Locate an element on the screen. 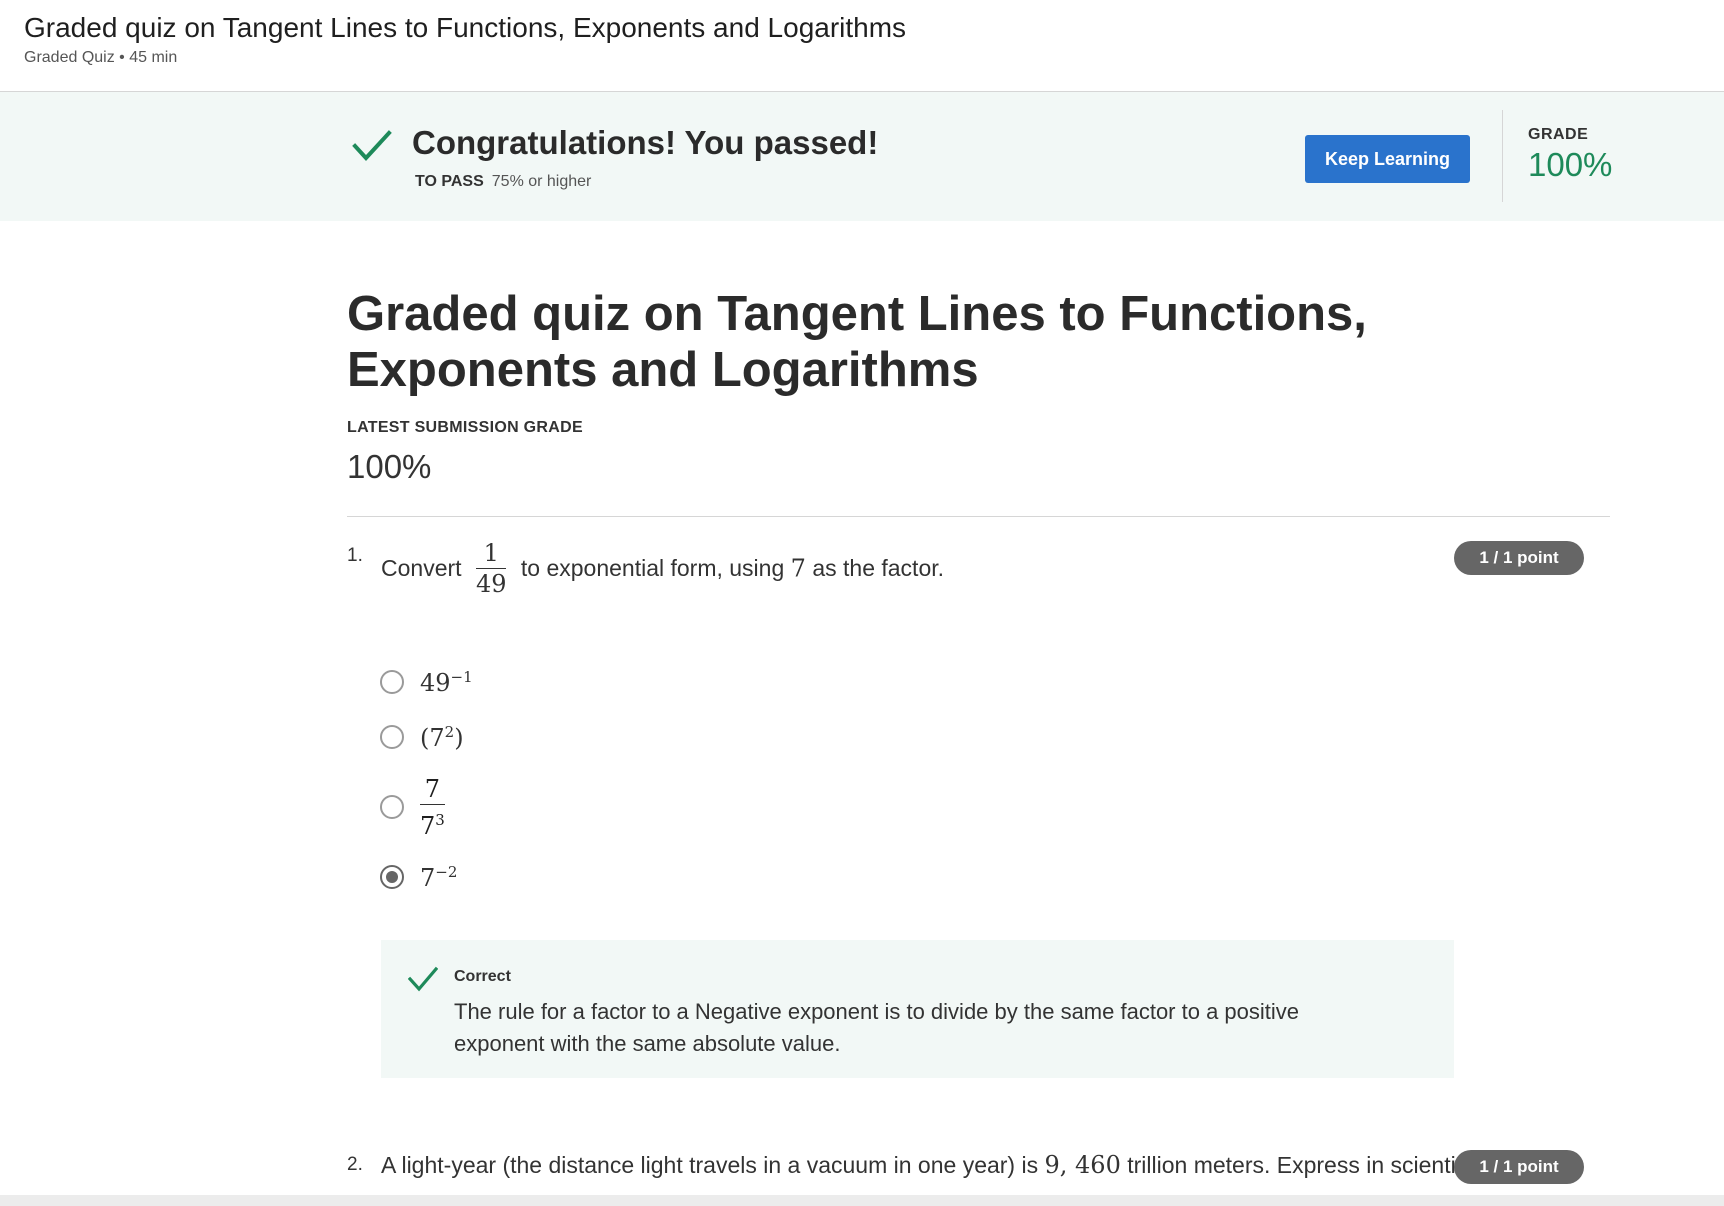 This screenshot has height=1206, width=1724. bottom-scroll-strip is located at coordinates (862, 1200).